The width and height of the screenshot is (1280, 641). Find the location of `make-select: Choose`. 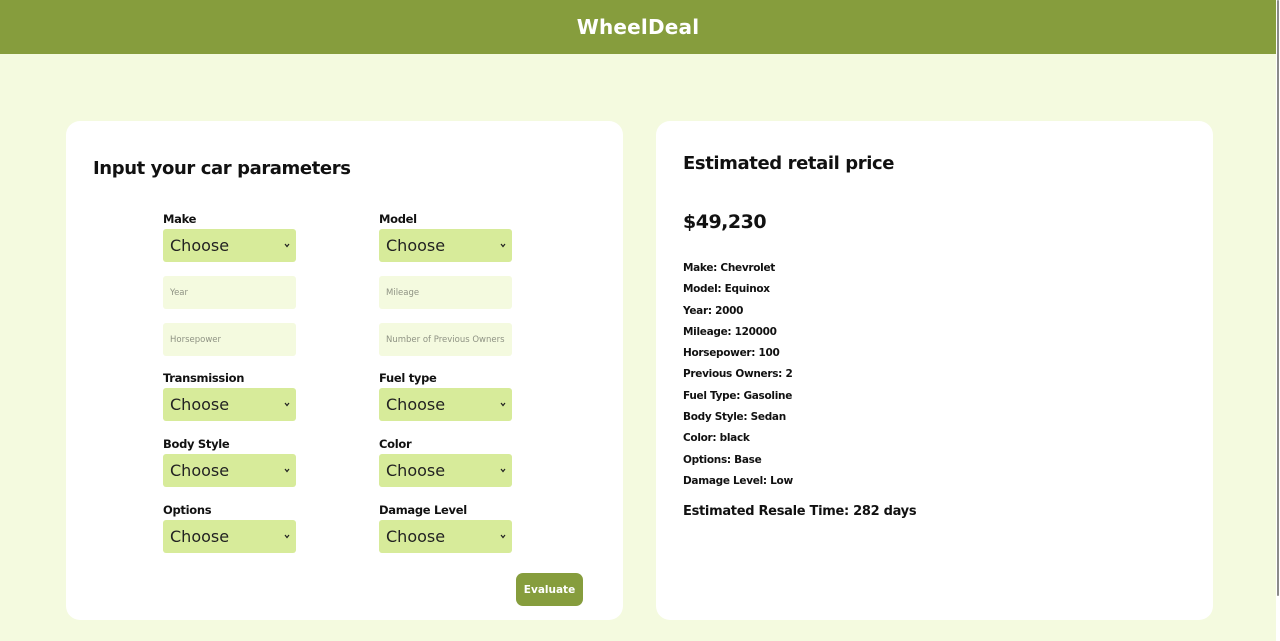

make-select: Choose is located at coordinates (229, 245).